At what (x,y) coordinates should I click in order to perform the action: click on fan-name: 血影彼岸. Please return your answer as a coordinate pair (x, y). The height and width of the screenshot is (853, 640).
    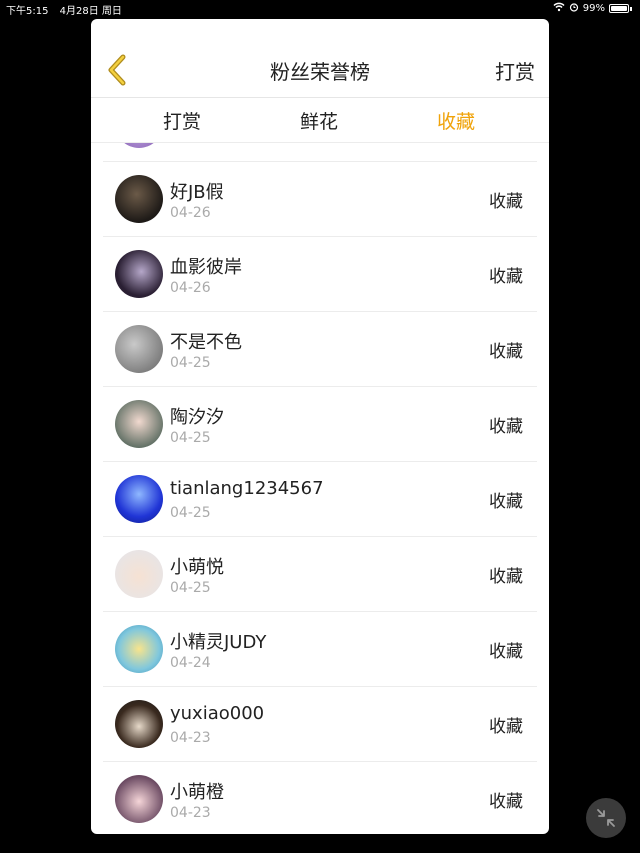
    Looking at the image, I should click on (206, 267).